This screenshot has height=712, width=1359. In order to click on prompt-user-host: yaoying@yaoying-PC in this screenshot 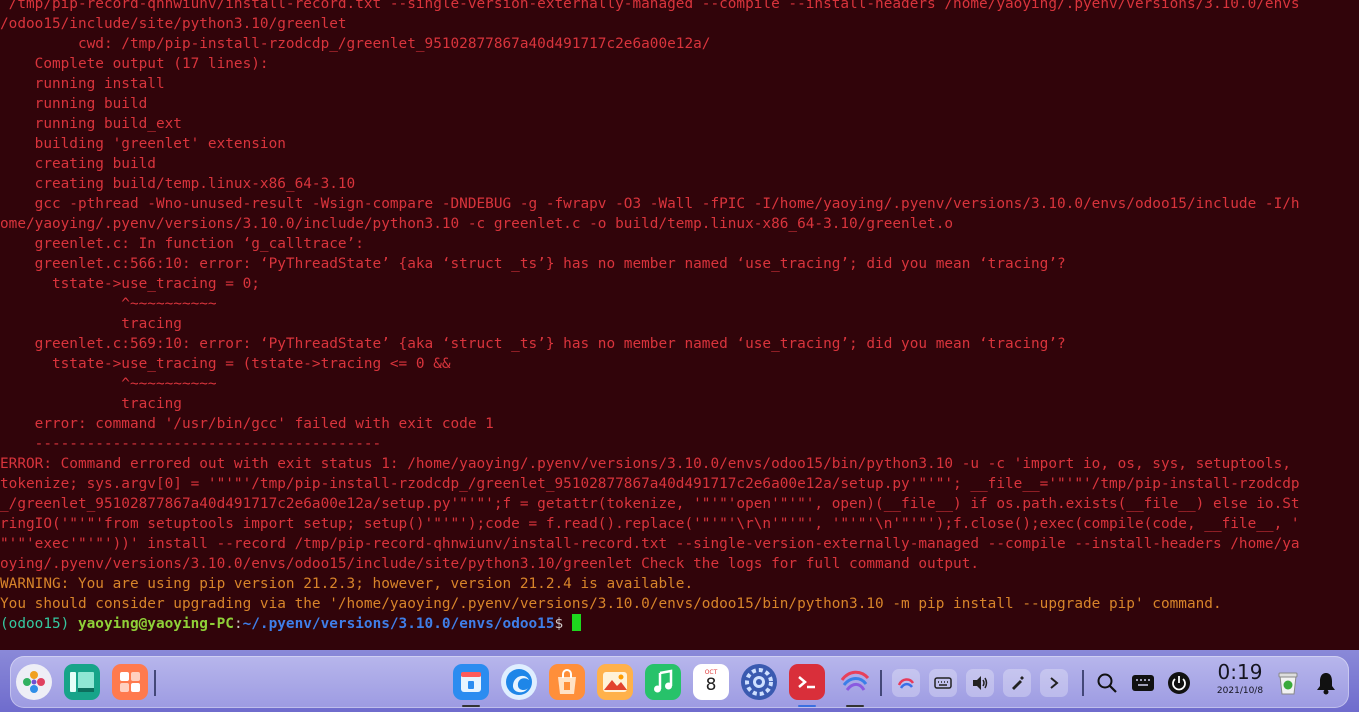, I will do `click(155, 624)`.